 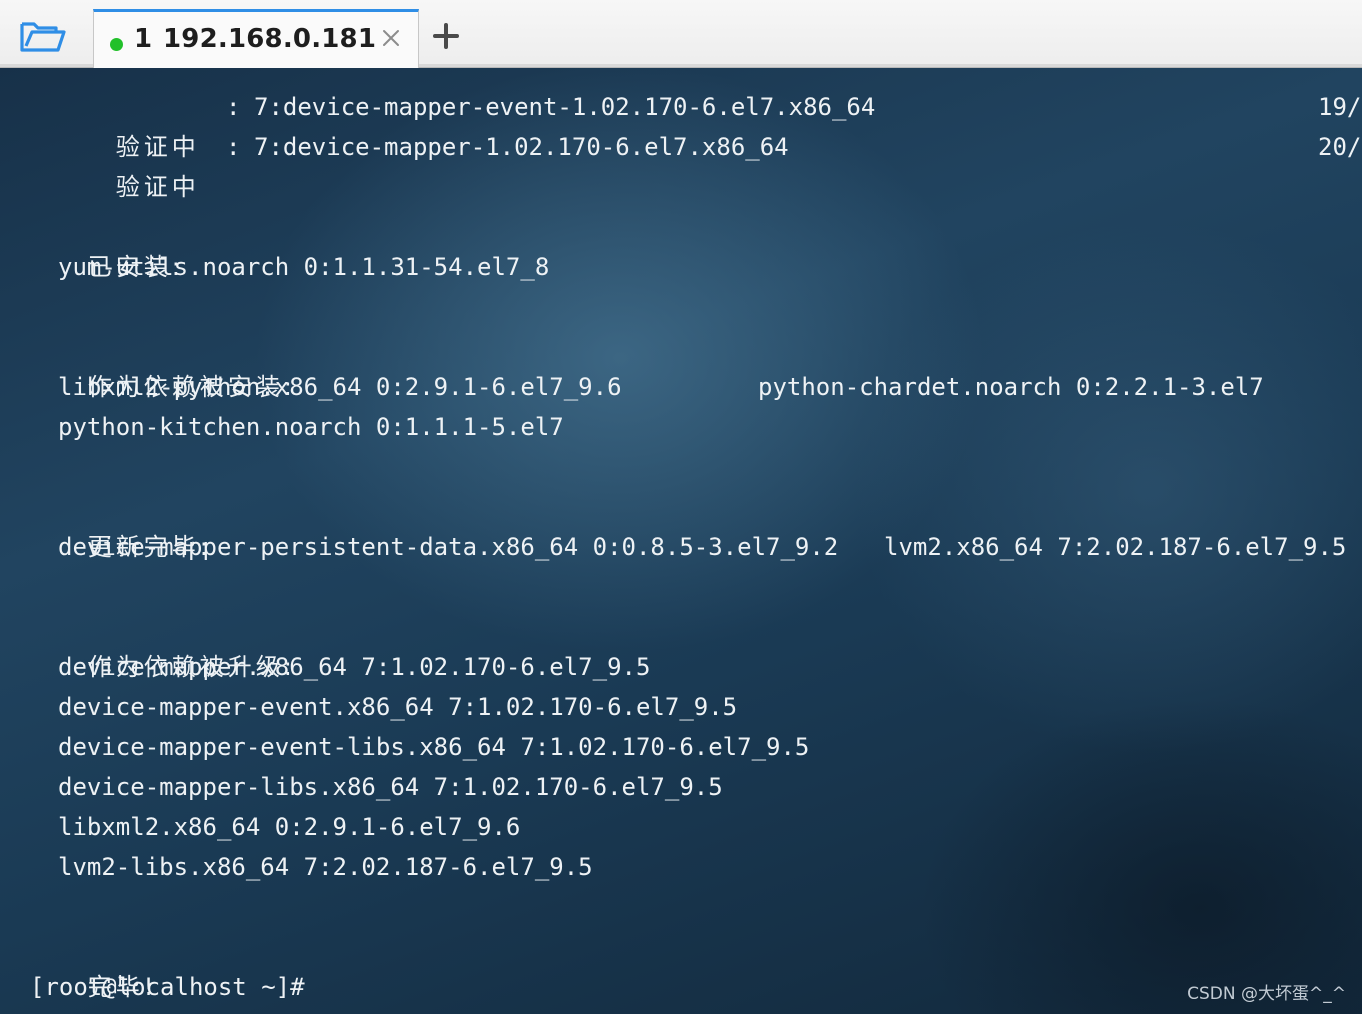 I want to click on dependency-installed-package: python-kitchen.noarch 0:1.1.1-5.el7, so click(x=311, y=427).